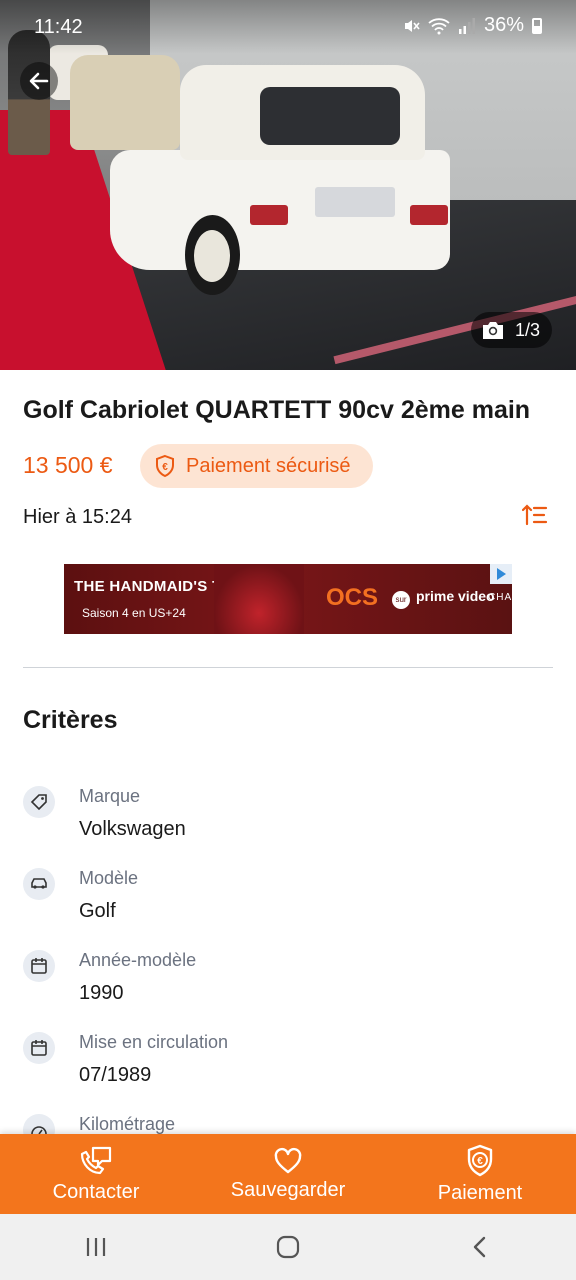  I want to click on criteria-title: Critères, so click(70, 720).